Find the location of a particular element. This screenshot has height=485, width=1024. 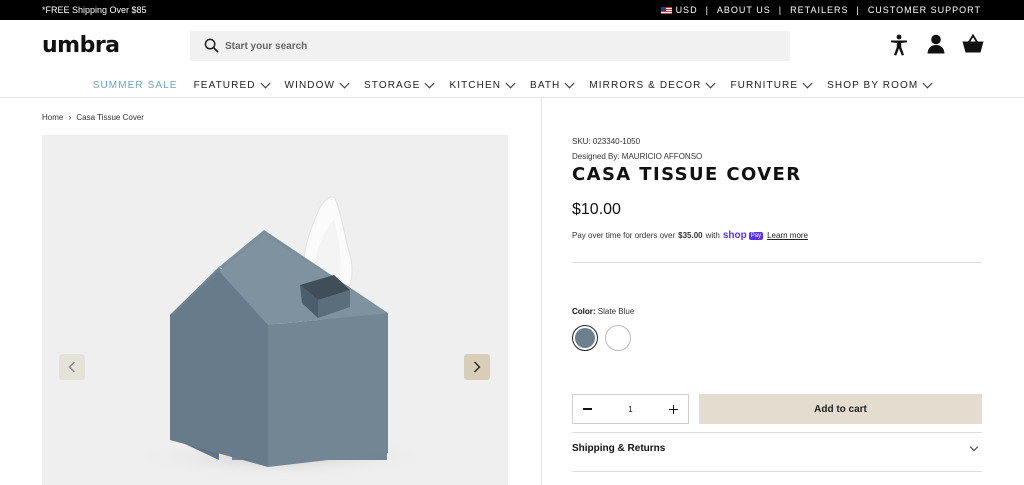

search-bar is located at coordinates (490, 46).